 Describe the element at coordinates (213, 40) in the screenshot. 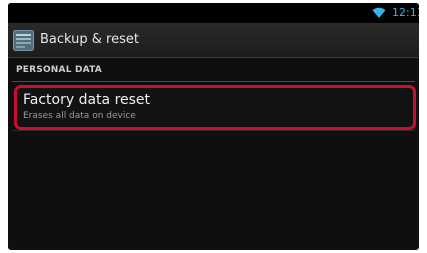

I see `action-bar: Backup & reset` at that location.